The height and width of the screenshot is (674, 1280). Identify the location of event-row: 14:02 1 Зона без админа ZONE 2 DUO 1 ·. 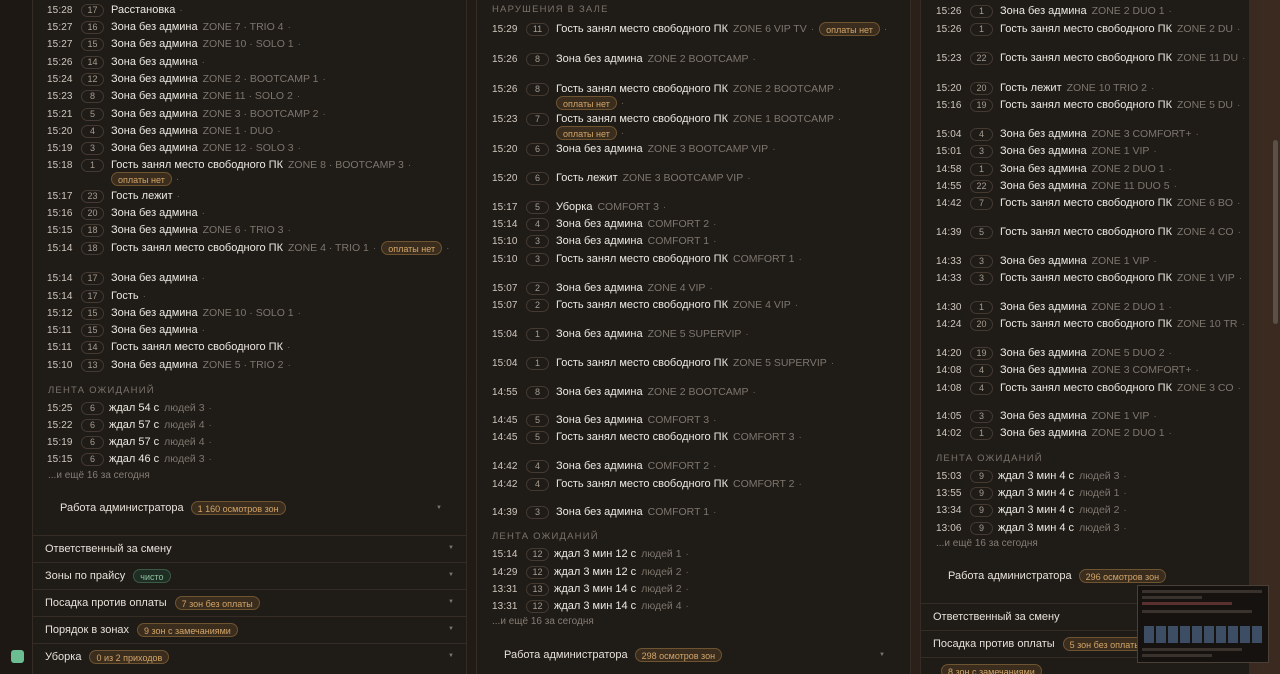
(1054, 433).